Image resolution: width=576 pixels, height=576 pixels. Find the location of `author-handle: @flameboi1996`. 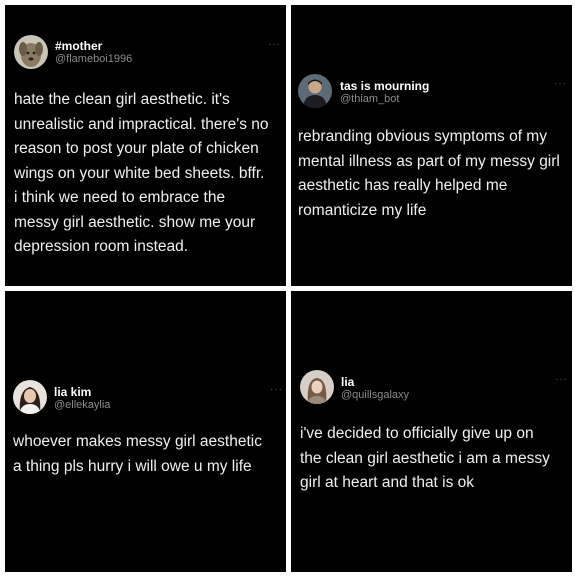

author-handle: @flameboi1996 is located at coordinates (93, 59).